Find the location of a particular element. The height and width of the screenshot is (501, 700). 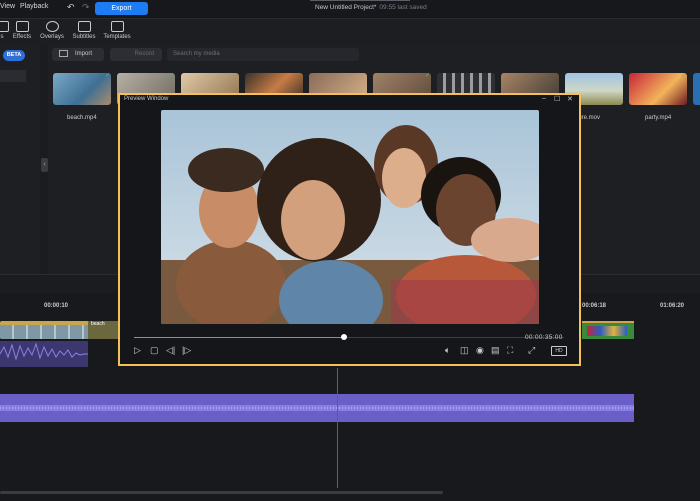

timeline-scrollbar is located at coordinates (221, 492).